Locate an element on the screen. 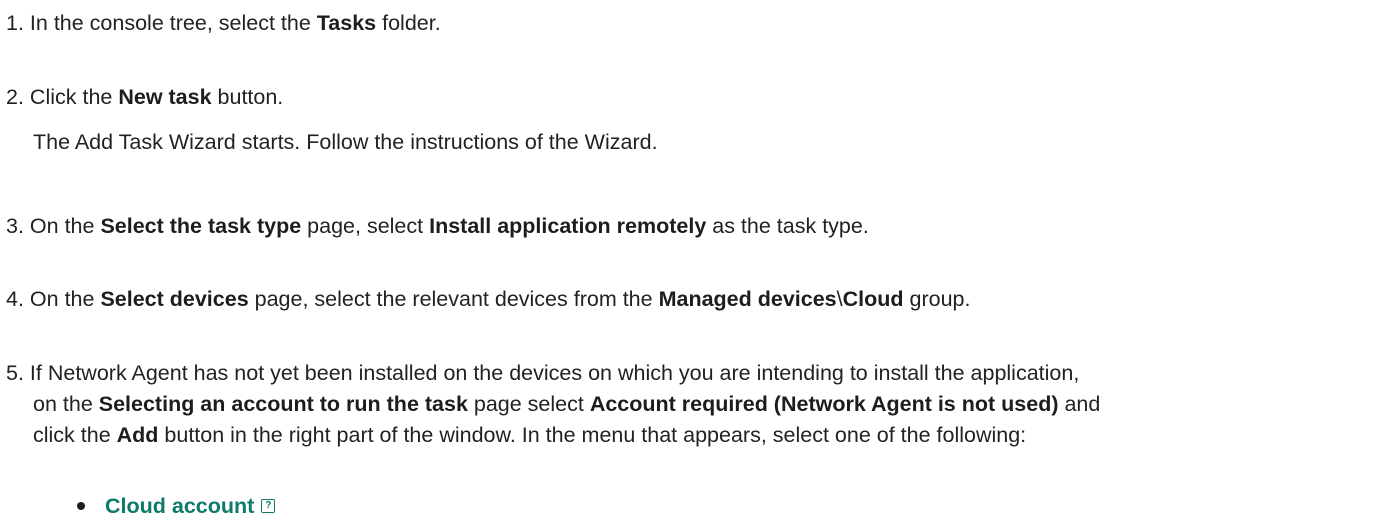  bullet-dot is located at coordinates (81, 506).